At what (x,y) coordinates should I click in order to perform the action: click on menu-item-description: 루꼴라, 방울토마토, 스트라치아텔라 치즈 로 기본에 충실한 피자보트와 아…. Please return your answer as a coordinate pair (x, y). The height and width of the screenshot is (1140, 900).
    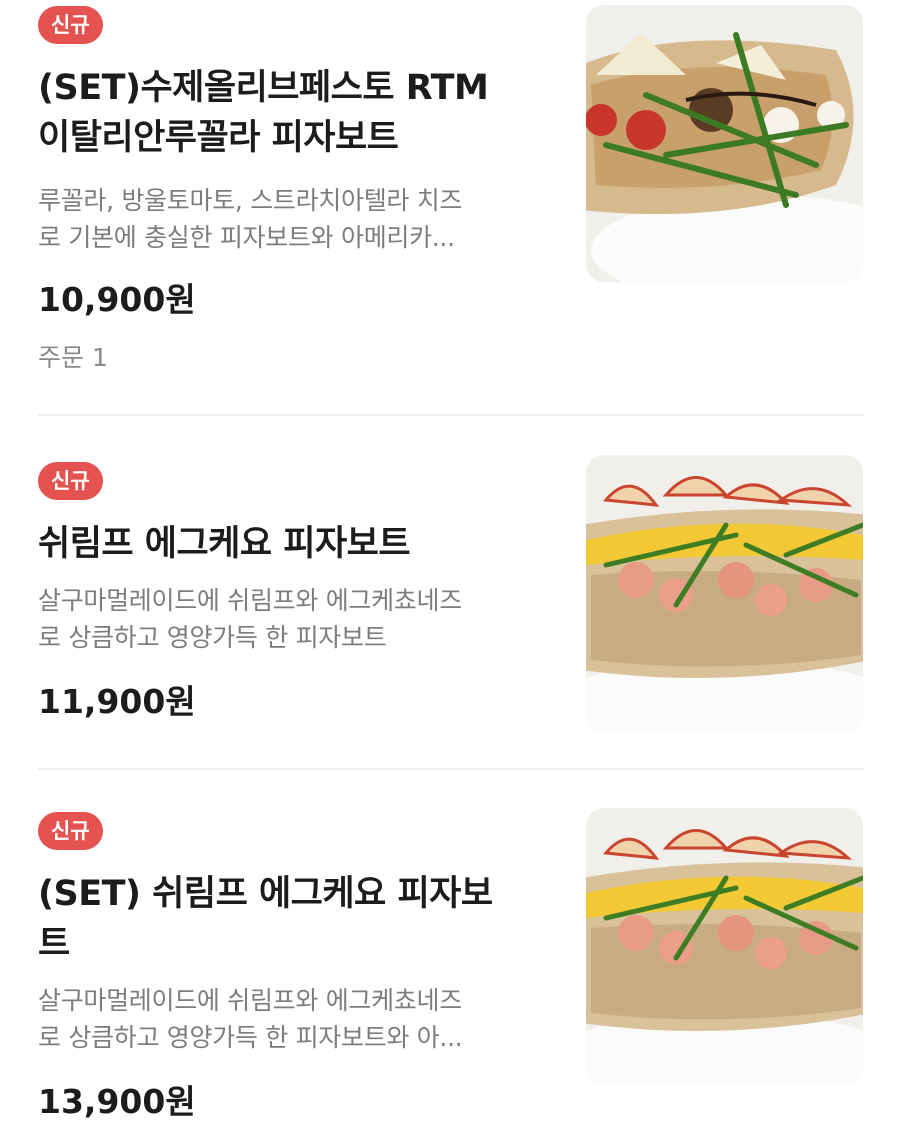
    Looking at the image, I should click on (290, 219).